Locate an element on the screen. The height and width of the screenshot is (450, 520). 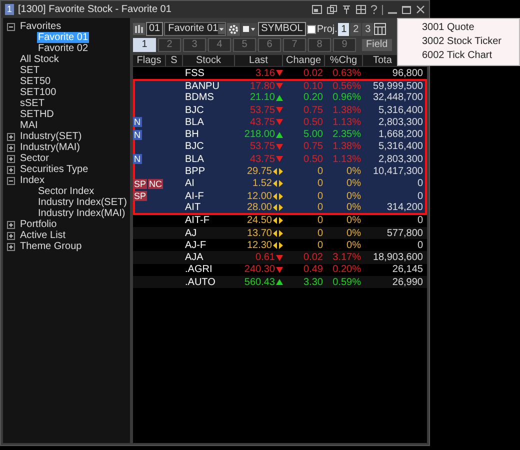
total-cell-text: 314,200 is located at coordinates (404, 207).